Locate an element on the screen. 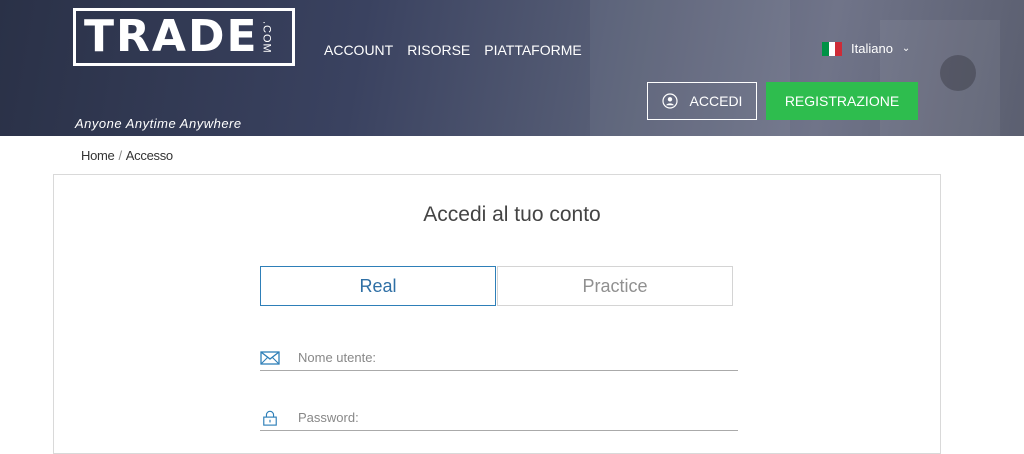 Image resolution: width=1024 pixels, height=454 pixels. language-label: Italiano is located at coordinates (872, 48).